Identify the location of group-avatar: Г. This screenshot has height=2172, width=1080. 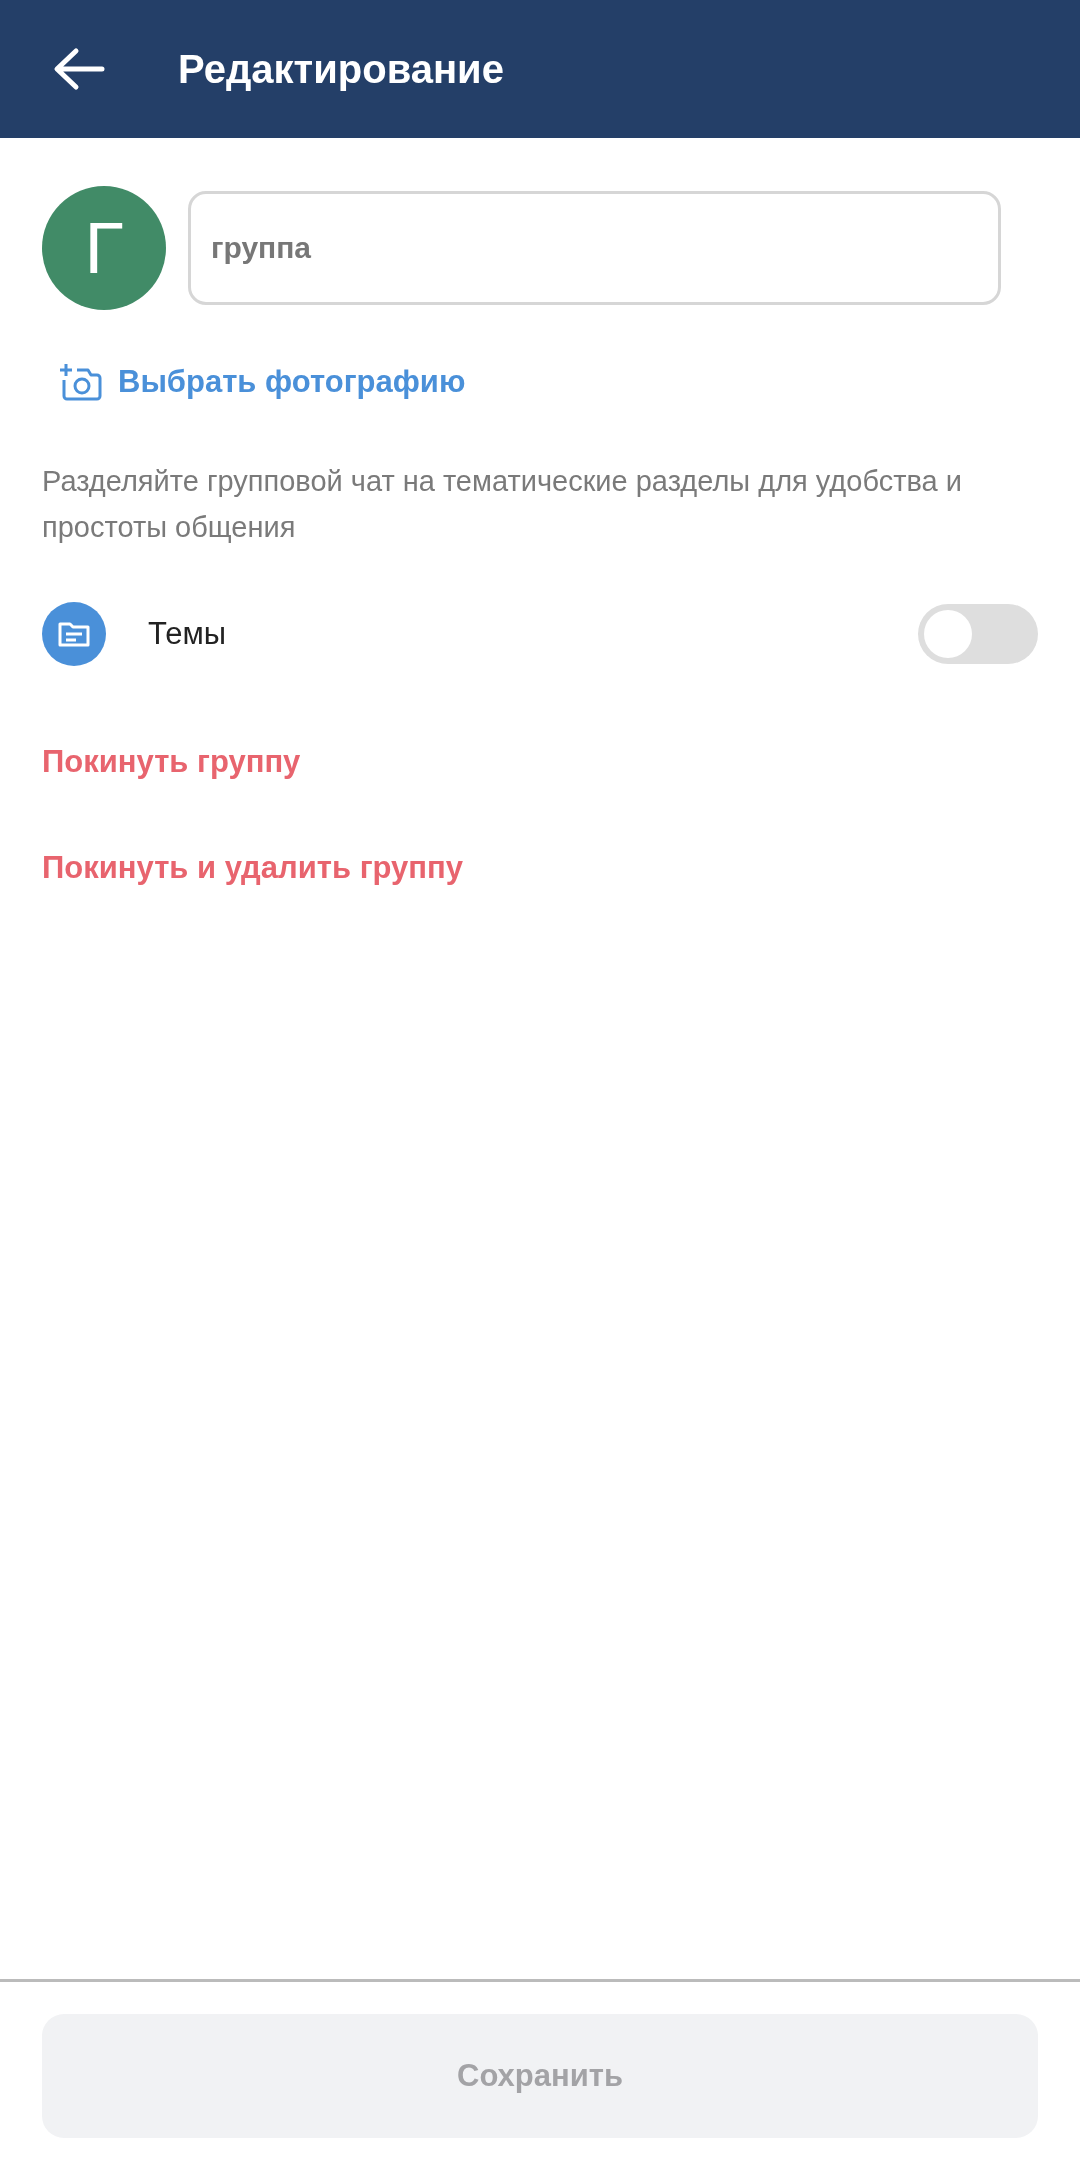
(104, 248).